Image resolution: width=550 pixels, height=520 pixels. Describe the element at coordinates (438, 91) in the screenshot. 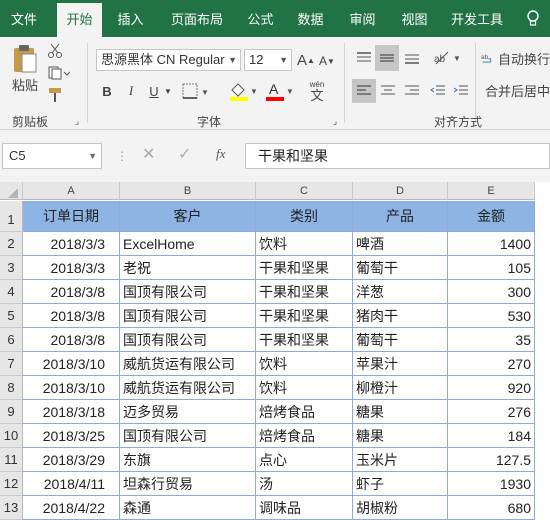

I see `decrease-indent-icon` at that location.